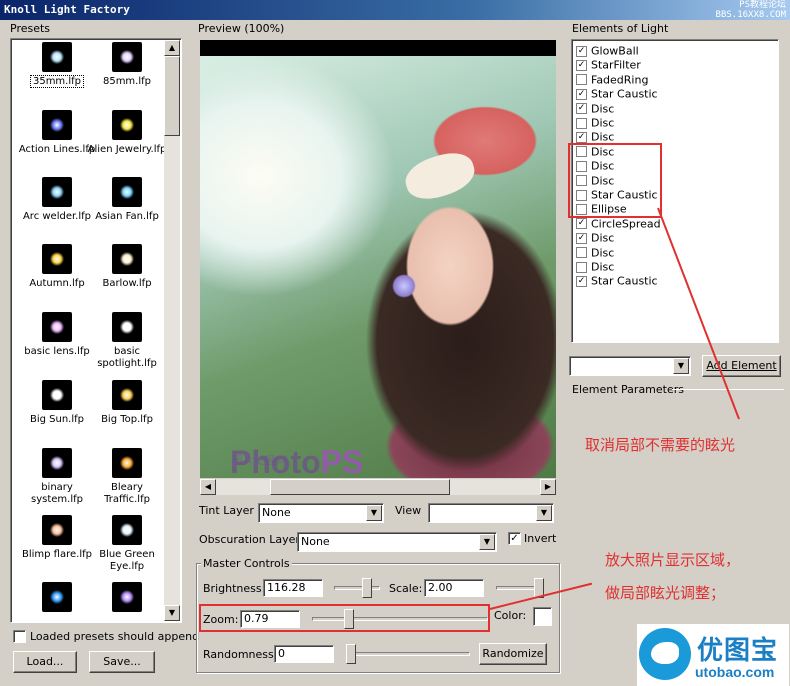 The height and width of the screenshot is (686, 790). I want to click on brightness-field: 116.28, so click(293, 588).